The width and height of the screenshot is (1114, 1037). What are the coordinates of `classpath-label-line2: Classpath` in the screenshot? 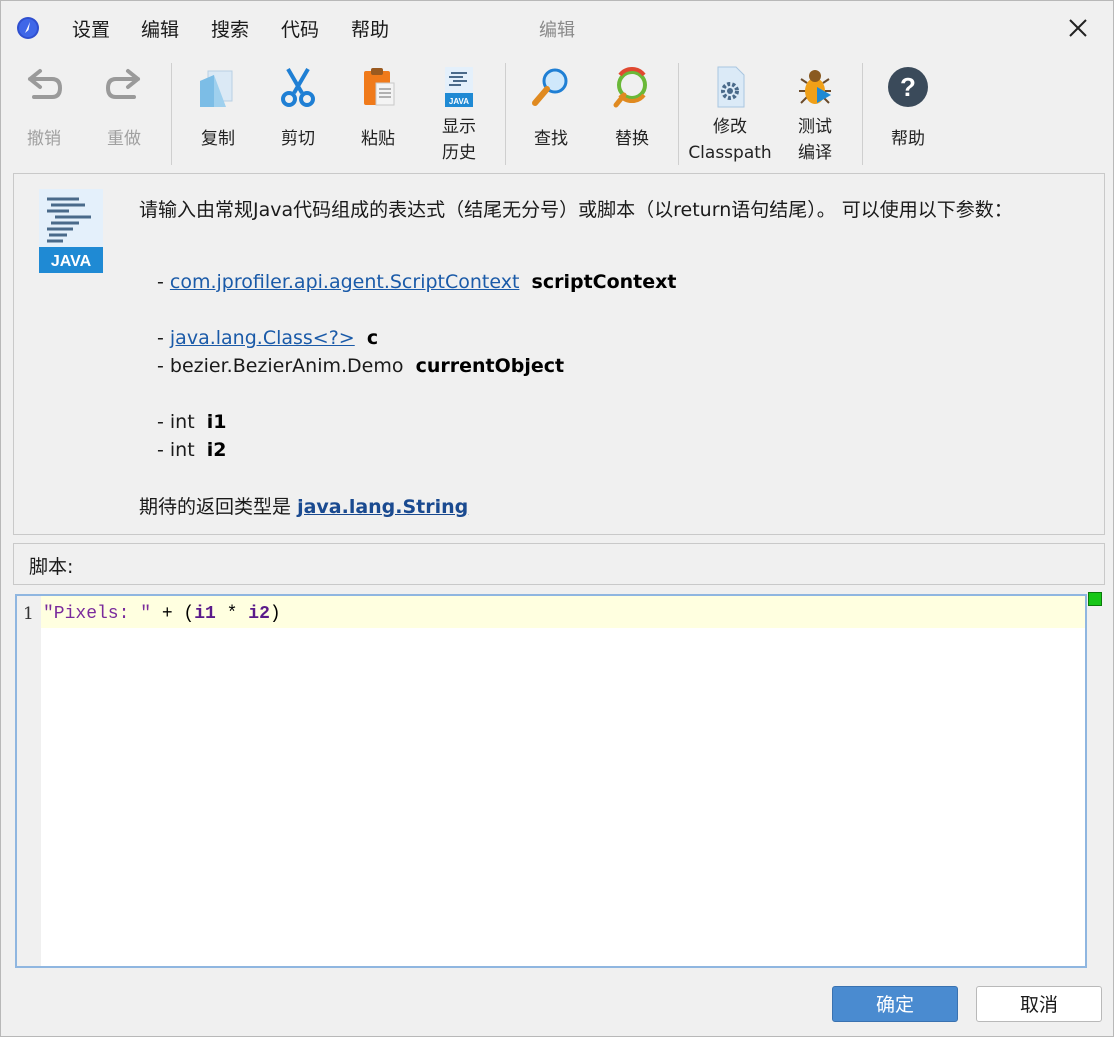 It's located at (730, 153).